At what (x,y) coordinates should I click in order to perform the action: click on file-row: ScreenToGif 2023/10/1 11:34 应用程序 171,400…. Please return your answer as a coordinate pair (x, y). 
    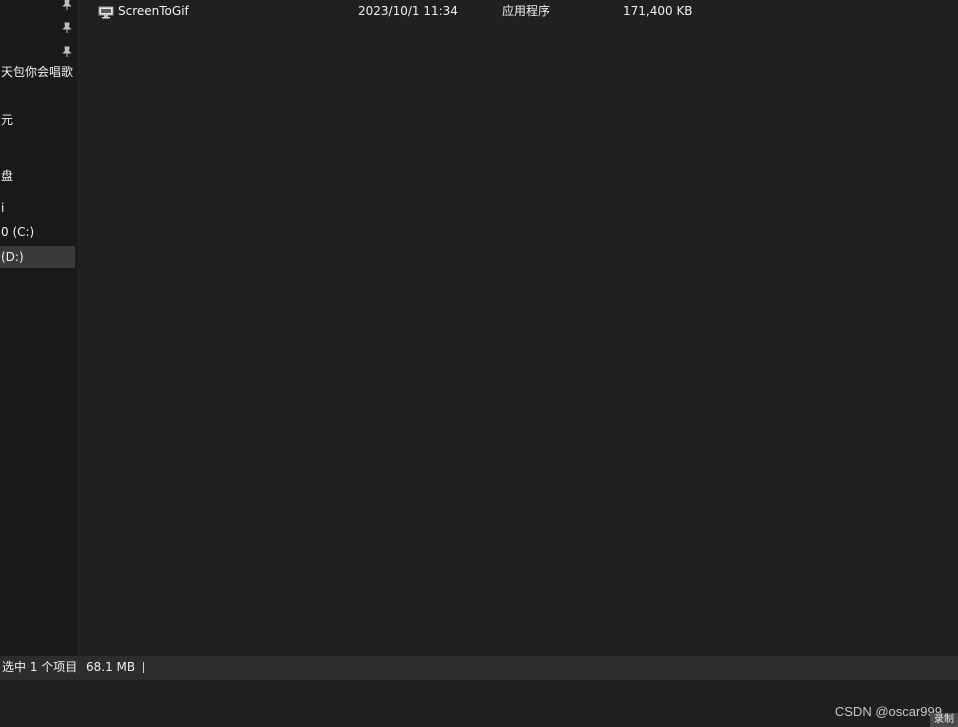
    Looking at the image, I should click on (518, 11).